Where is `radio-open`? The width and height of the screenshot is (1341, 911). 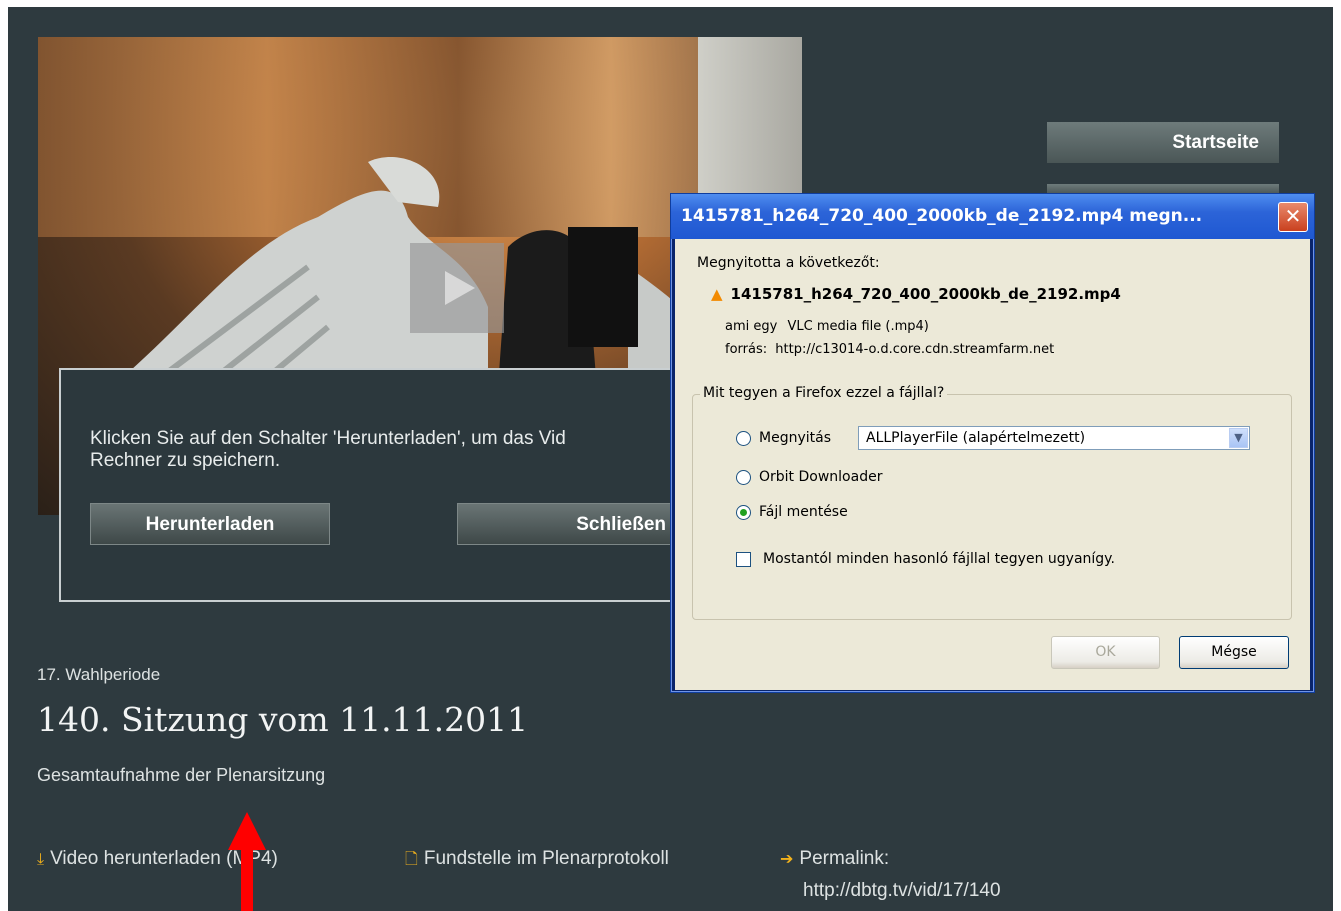 radio-open is located at coordinates (743, 438).